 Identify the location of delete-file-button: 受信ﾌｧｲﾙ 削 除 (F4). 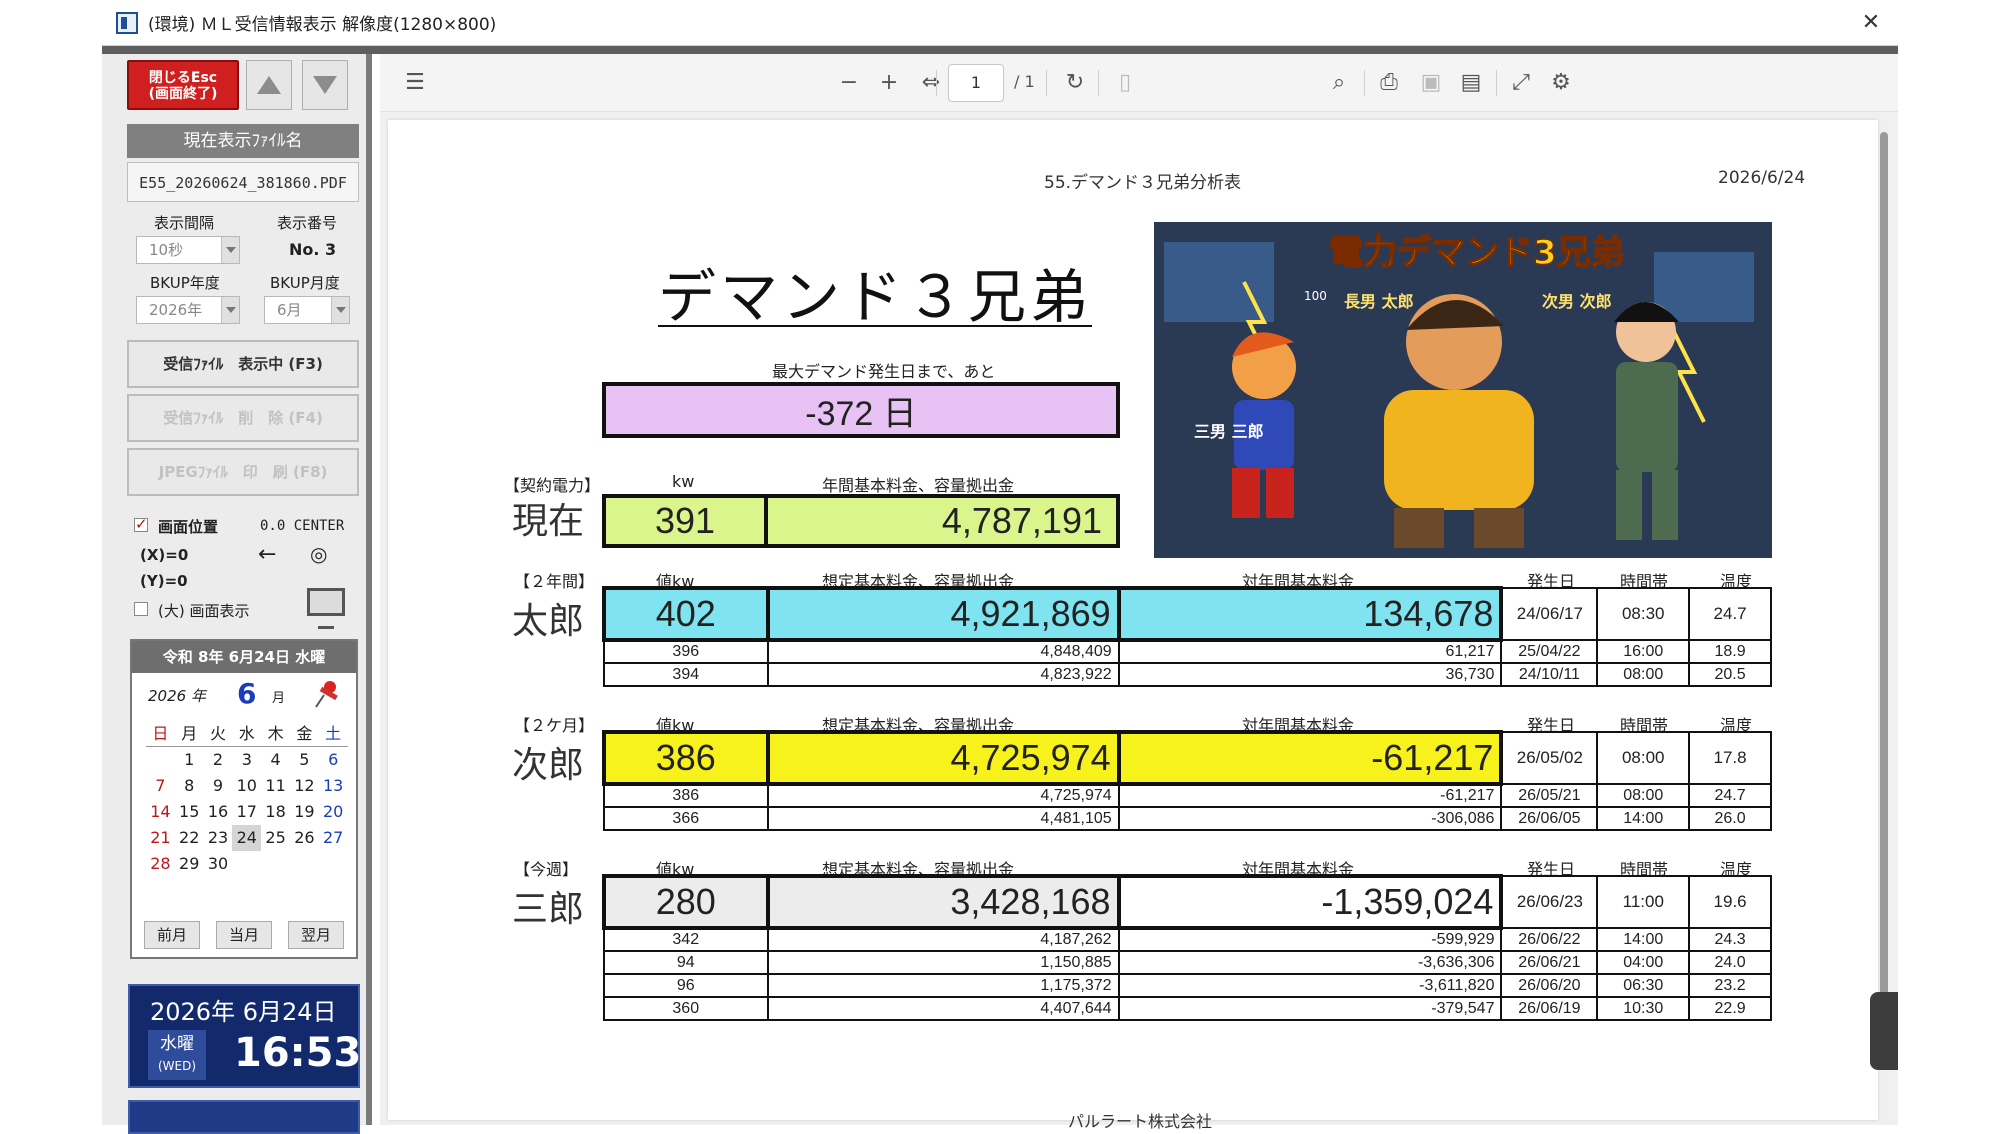
(243, 418).